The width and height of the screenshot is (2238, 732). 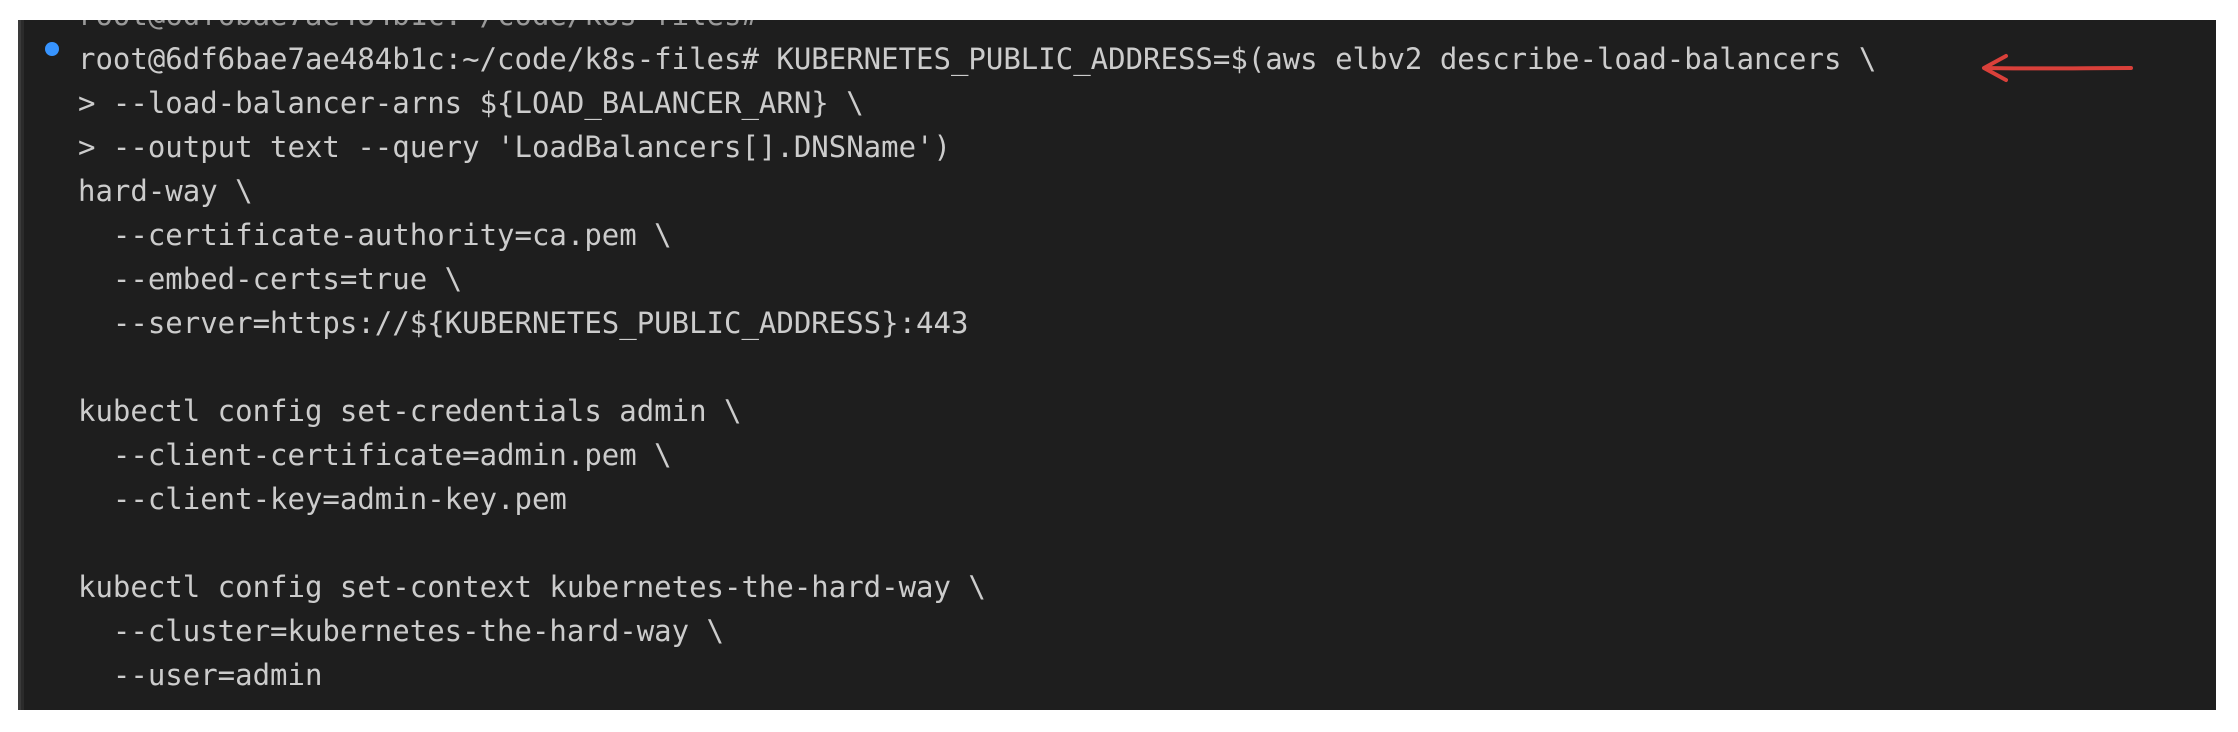 I want to click on annotation-arrow-icon, so click(x=2057, y=68).